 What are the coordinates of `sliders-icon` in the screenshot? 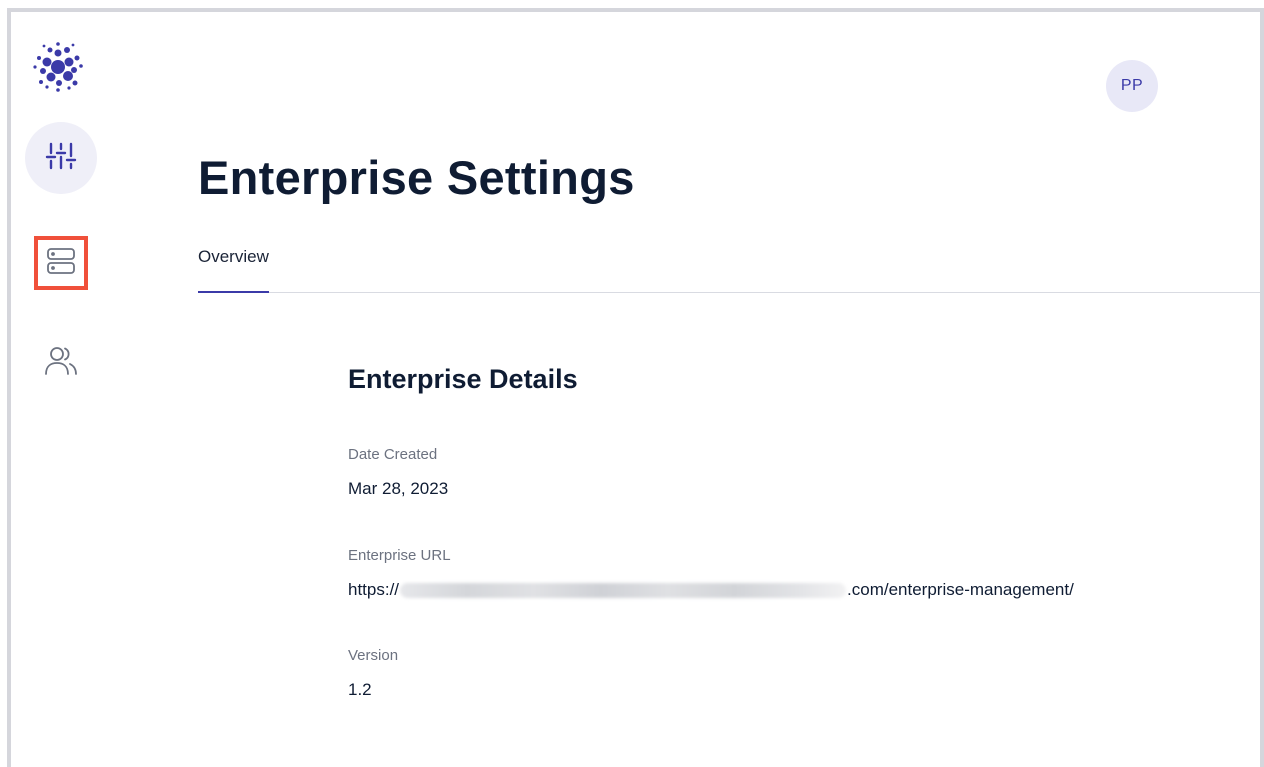 It's located at (61, 158).